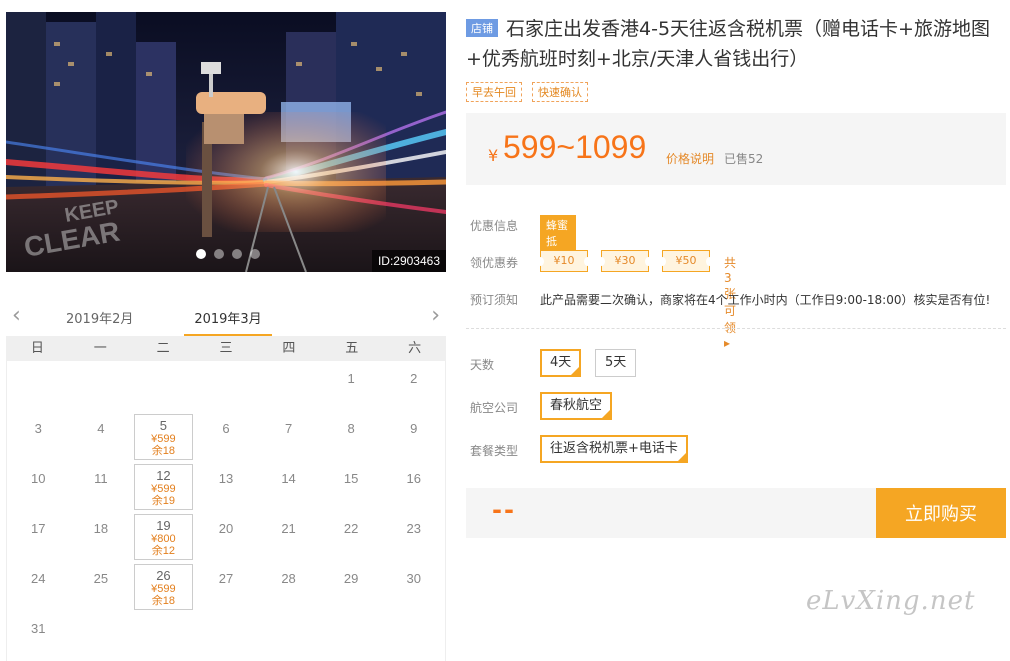 The width and height of the screenshot is (1010, 661). What do you see at coordinates (482, 365) in the screenshot?
I see `days-label: 天数` at bounding box center [482, 365].